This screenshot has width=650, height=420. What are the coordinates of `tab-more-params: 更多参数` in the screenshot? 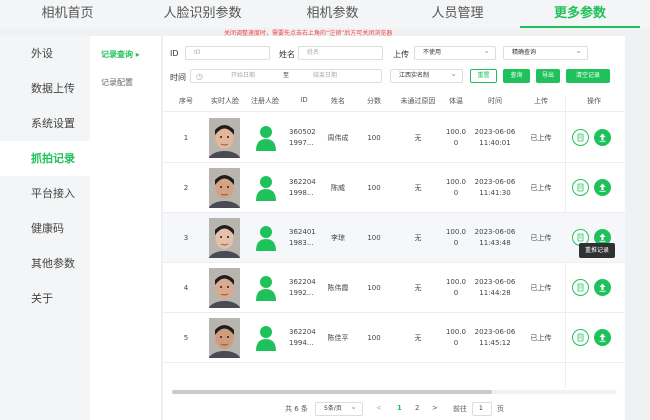 It's located at (580, 14).